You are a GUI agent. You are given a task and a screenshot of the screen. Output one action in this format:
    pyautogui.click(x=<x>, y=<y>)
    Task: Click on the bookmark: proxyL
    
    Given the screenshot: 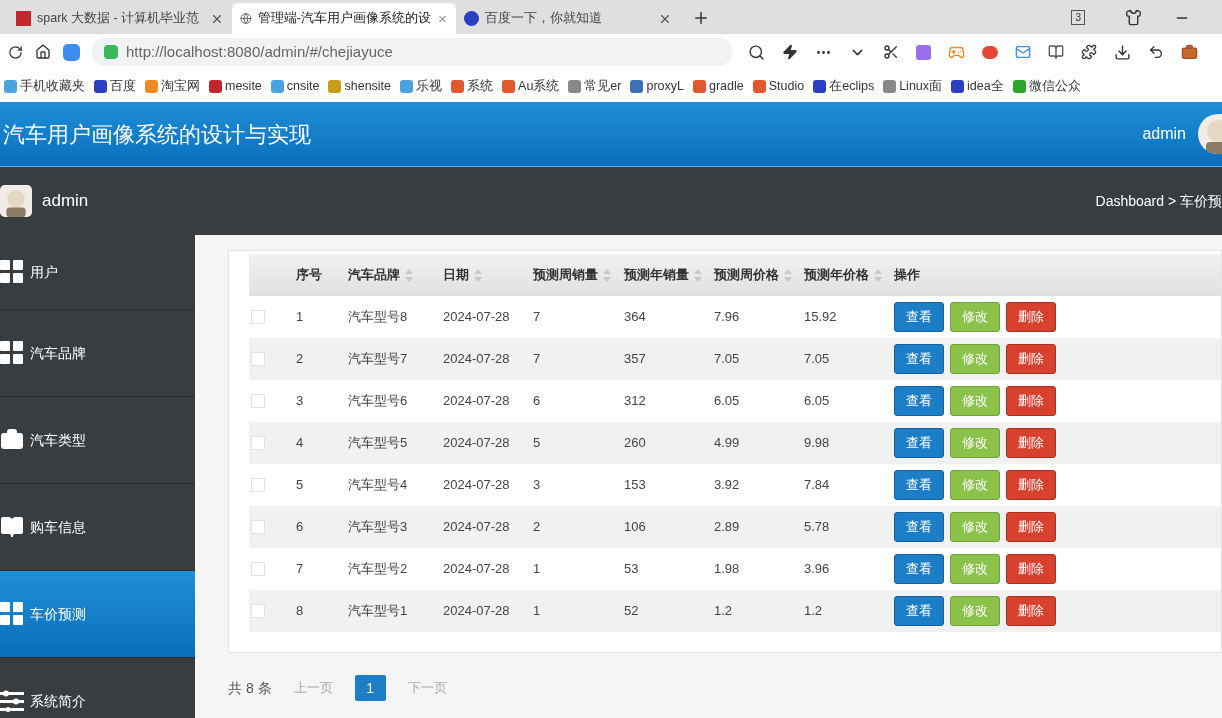 What is the action you would take?
    pyautogui.click(x=657, y=86)
    